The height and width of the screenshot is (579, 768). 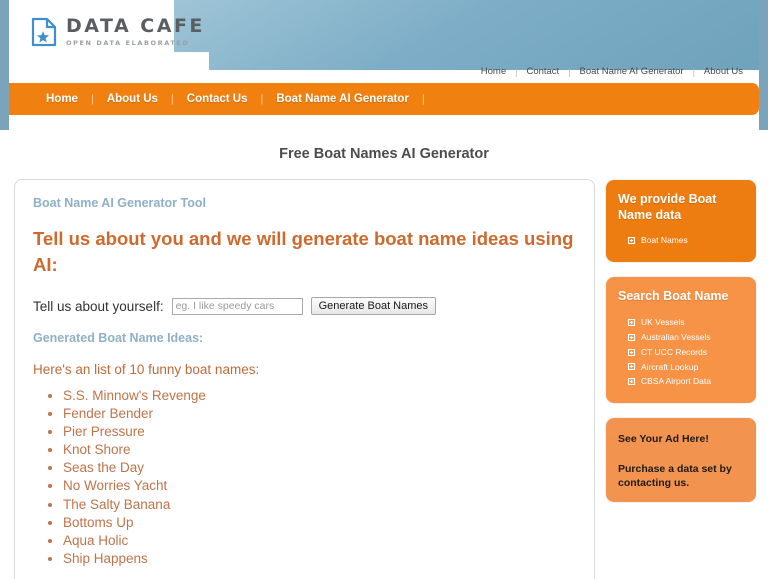 What do you see at coordinates (319, 468) in the screenshot?
I see `list-item: Seas the Day` at bounding box center [319, 468].